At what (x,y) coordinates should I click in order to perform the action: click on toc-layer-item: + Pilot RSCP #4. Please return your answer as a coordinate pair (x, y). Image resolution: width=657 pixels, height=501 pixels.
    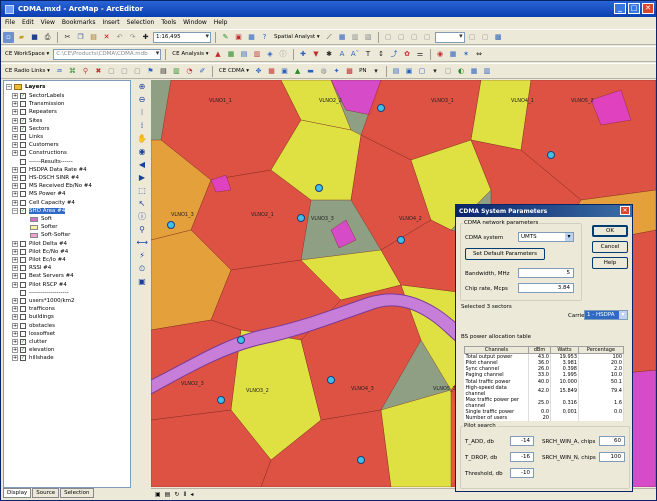
    Looking at the image, I should click on (39, 285).